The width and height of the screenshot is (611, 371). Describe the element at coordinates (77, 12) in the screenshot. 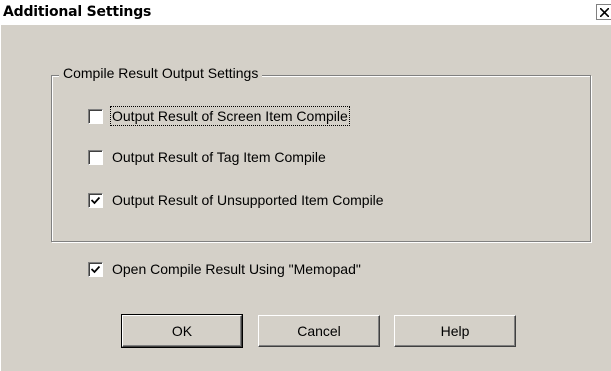

I see `dialog-title: Additional Settings` at that location.